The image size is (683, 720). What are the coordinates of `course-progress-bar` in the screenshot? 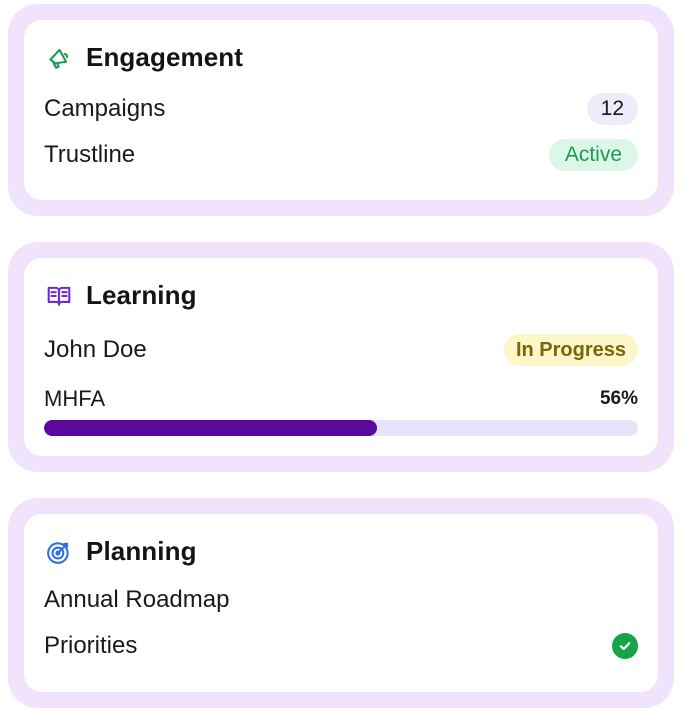 It's located at (341, 428).